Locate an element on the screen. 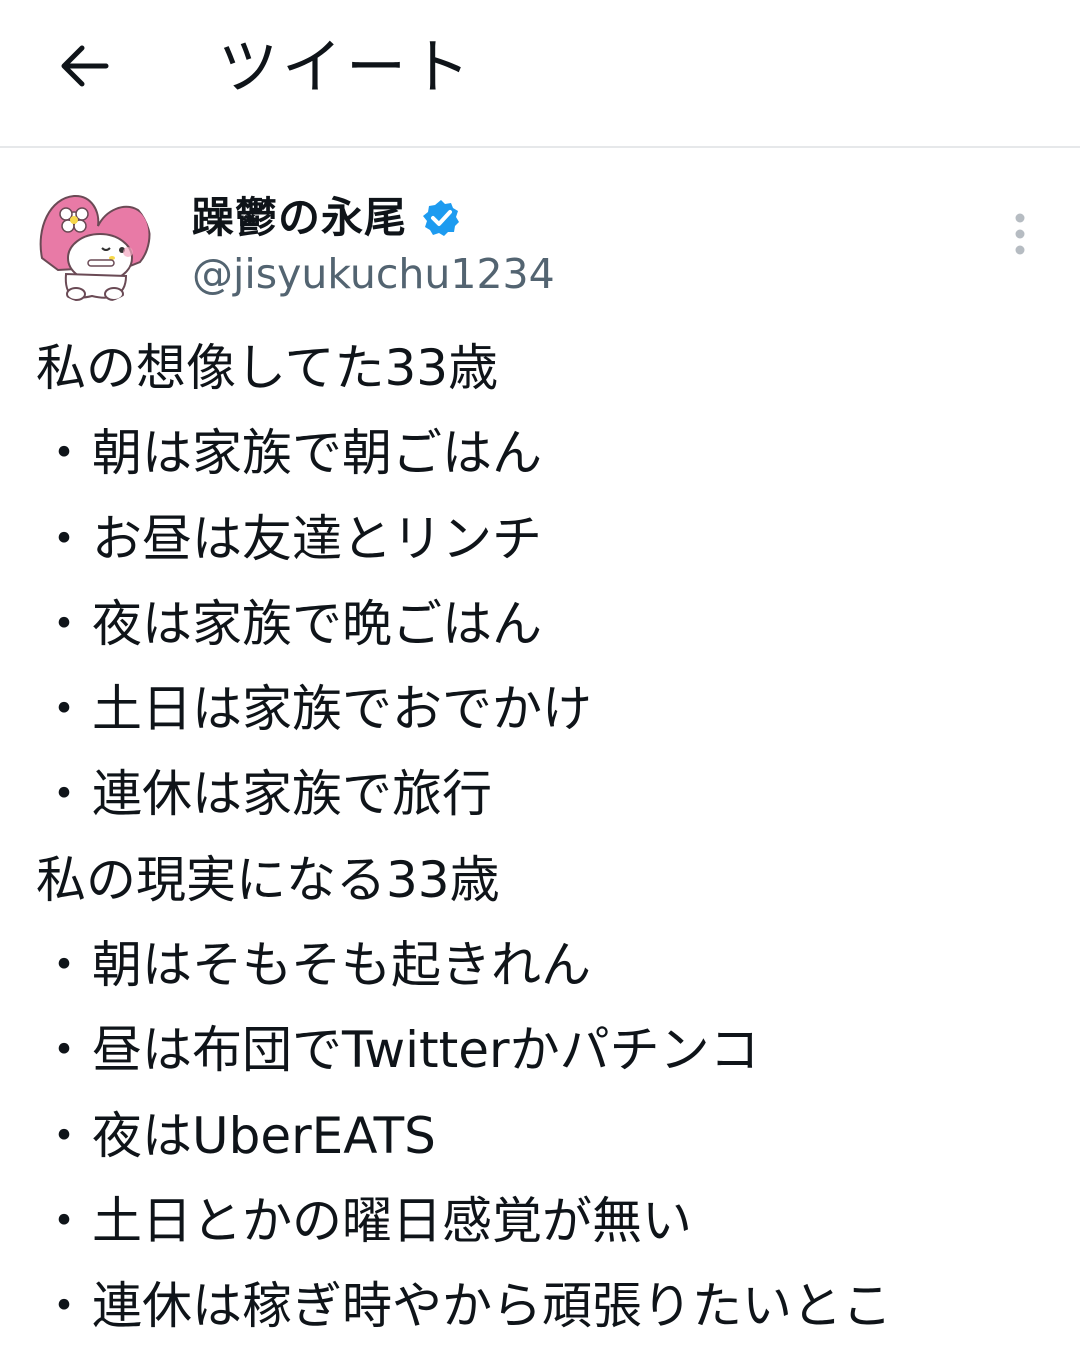 This screenshot has height=1350, width=1080. back-button is located at coordinates (84, 66).